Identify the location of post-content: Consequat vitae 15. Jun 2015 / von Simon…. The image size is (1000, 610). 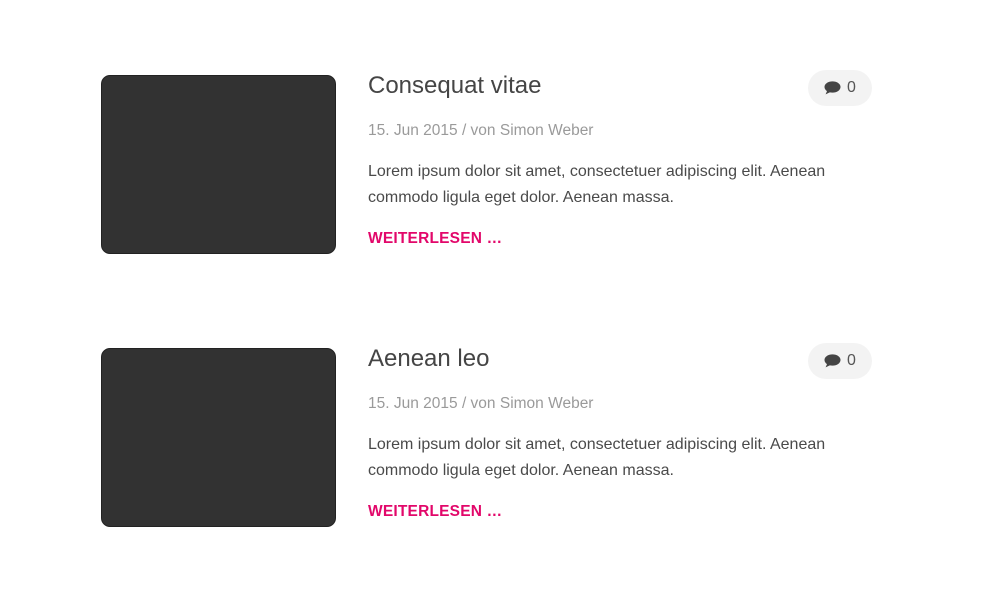
(596, 159).